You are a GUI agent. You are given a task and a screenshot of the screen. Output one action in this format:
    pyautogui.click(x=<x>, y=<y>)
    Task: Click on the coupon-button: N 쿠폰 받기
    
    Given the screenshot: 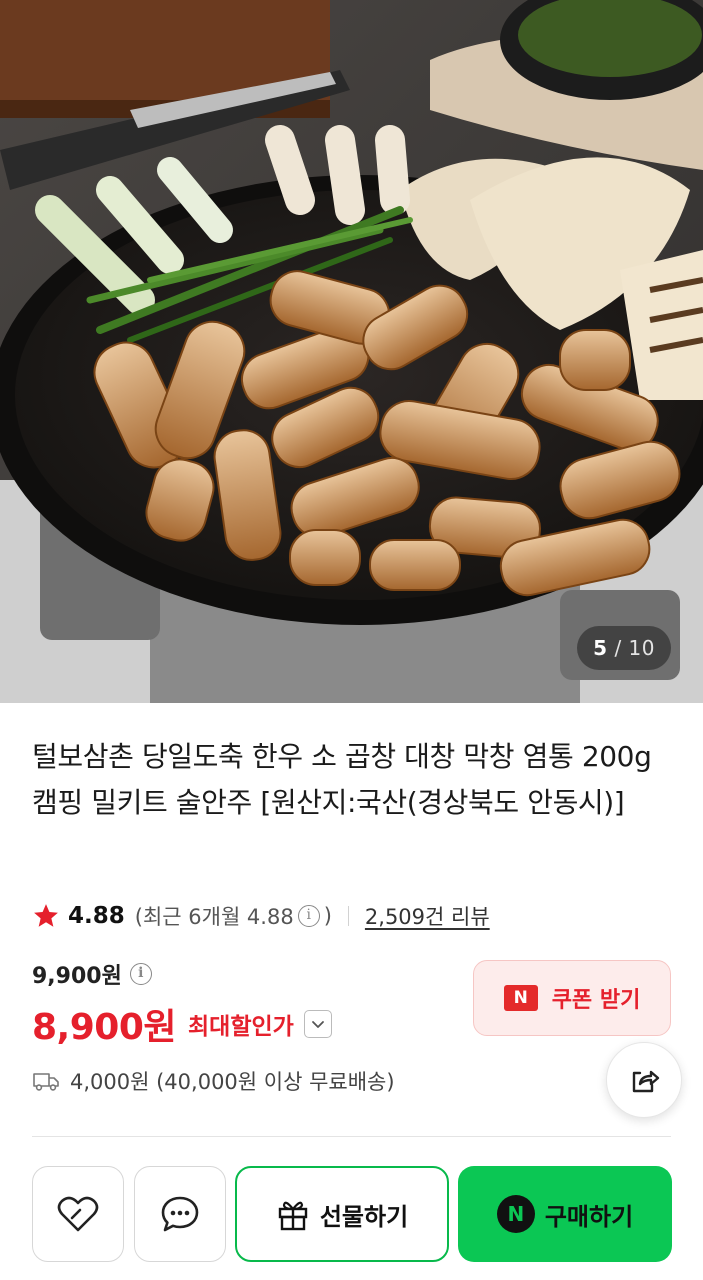 What is the action you would take?
    pyautogui.click(x=572, y=998)
    